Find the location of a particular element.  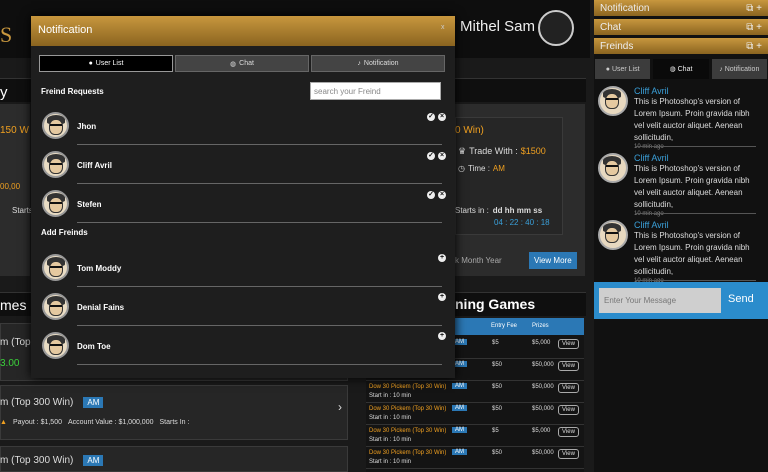

username: Mithel Sam is located at coordinates (497, 26).